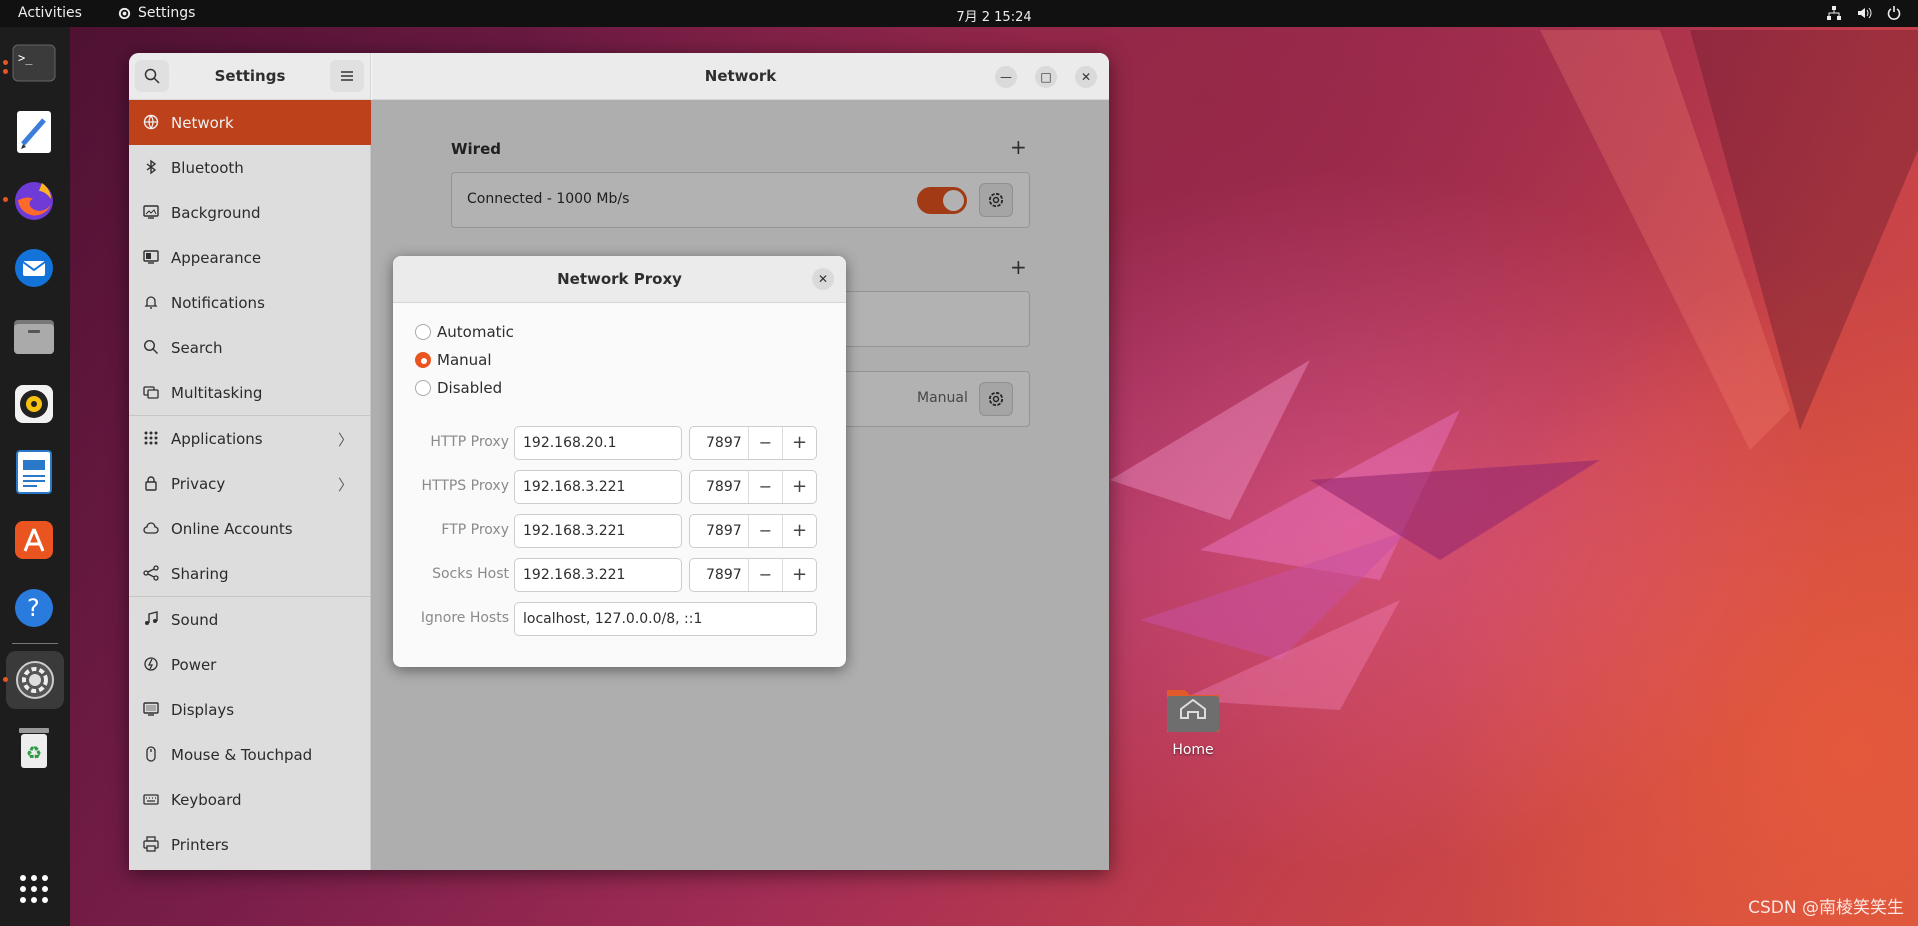  Describe the element at coordinates (1826, 908) in the screenshot. I see `watermark: CSDN @南棱笑笑生` at that location.